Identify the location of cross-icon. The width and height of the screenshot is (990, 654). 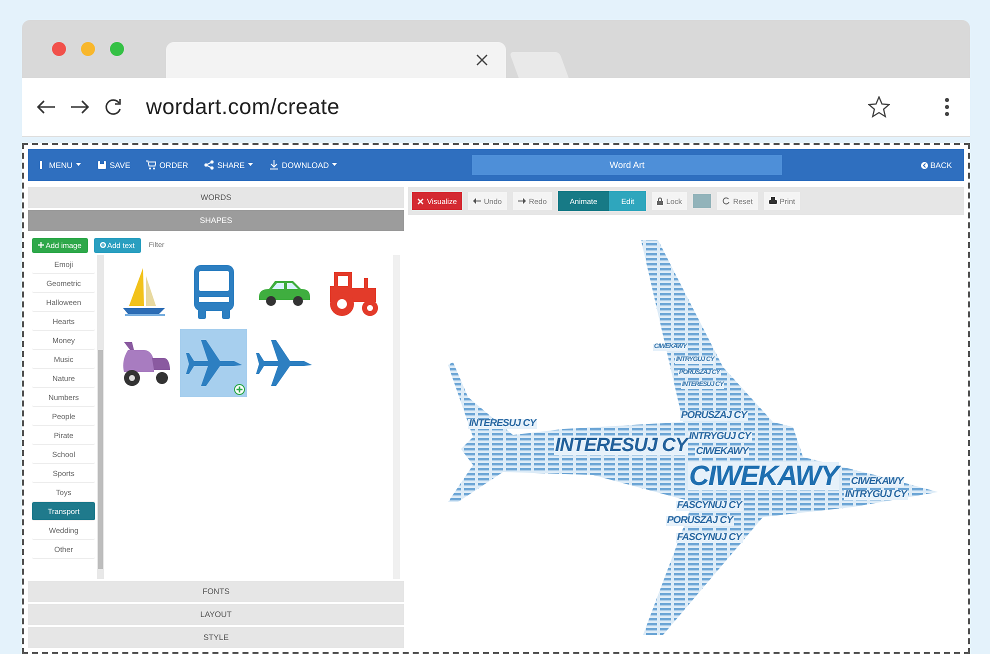
(420, 201).